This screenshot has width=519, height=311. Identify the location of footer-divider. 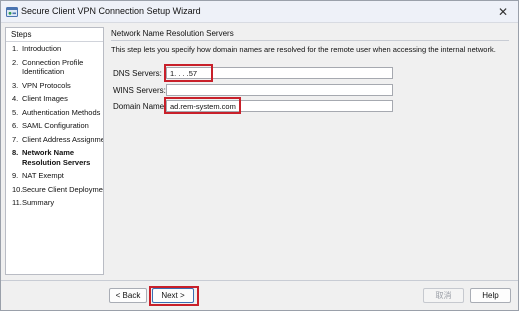
(259, 280).